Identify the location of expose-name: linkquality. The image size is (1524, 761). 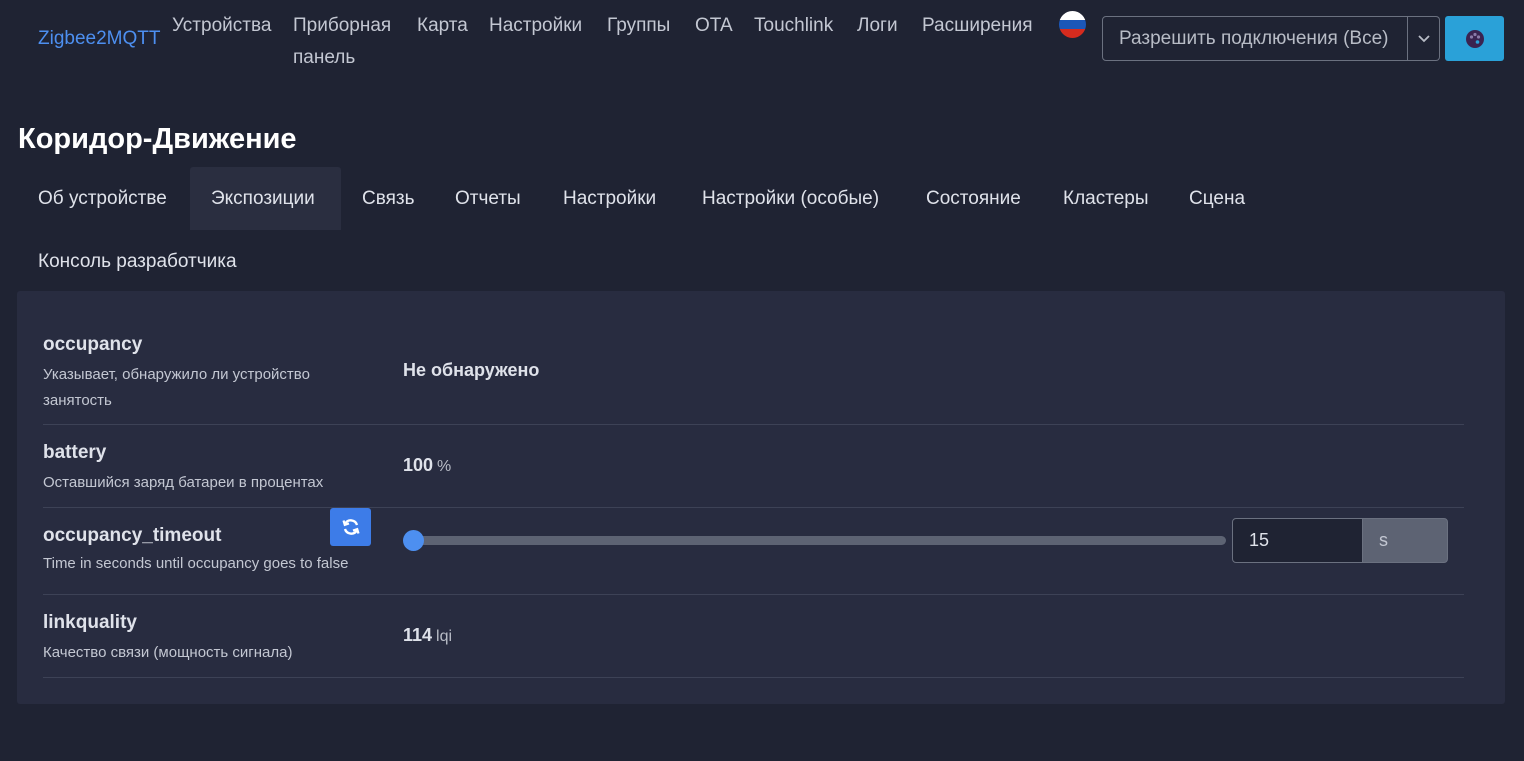
(90, 622).